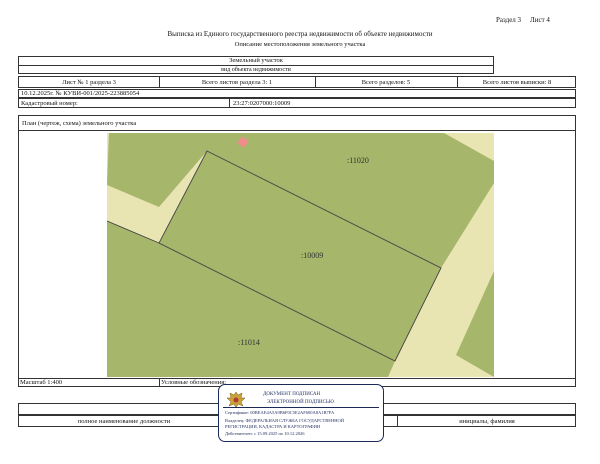 This screenshot has width=600, height=464. Describe the element at coordinates (194, 382) in the screenshot. I see `legend-label: Условные обозначения:` at that location.